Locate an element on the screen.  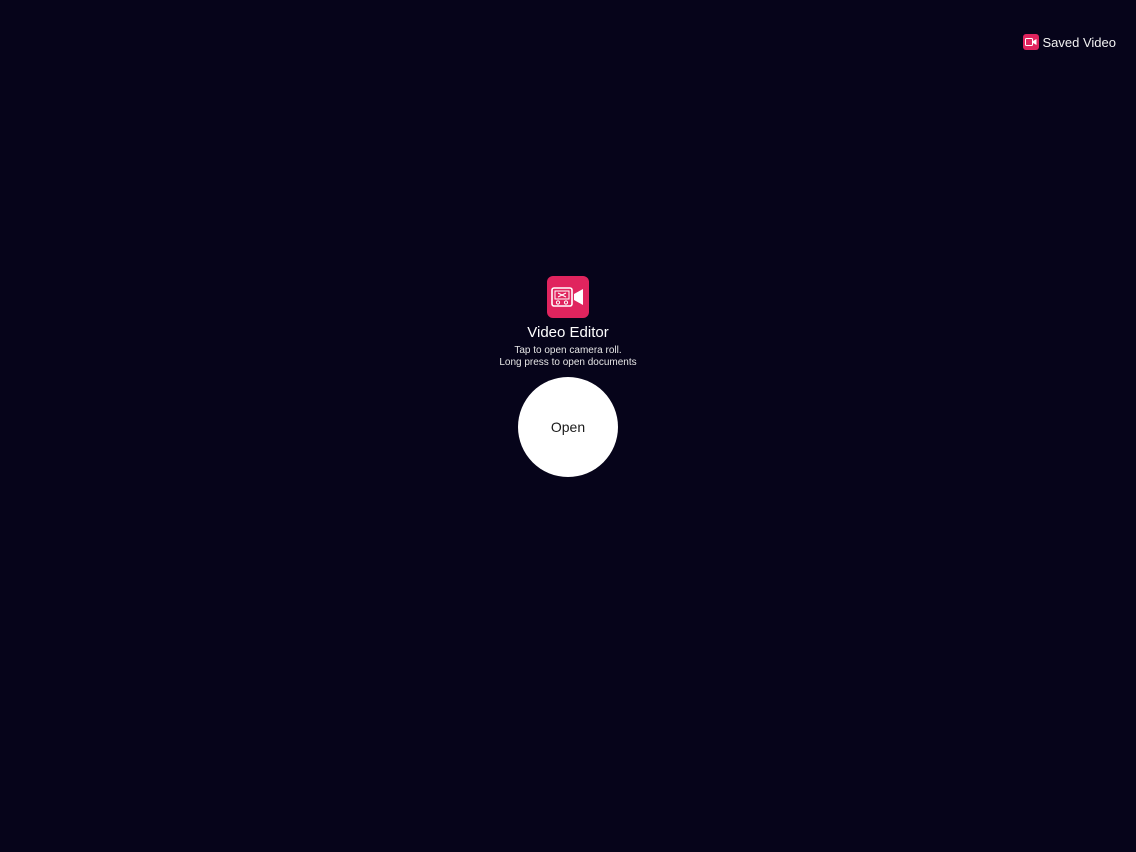
video-camera-icon is located at coordinates (1030, 42).